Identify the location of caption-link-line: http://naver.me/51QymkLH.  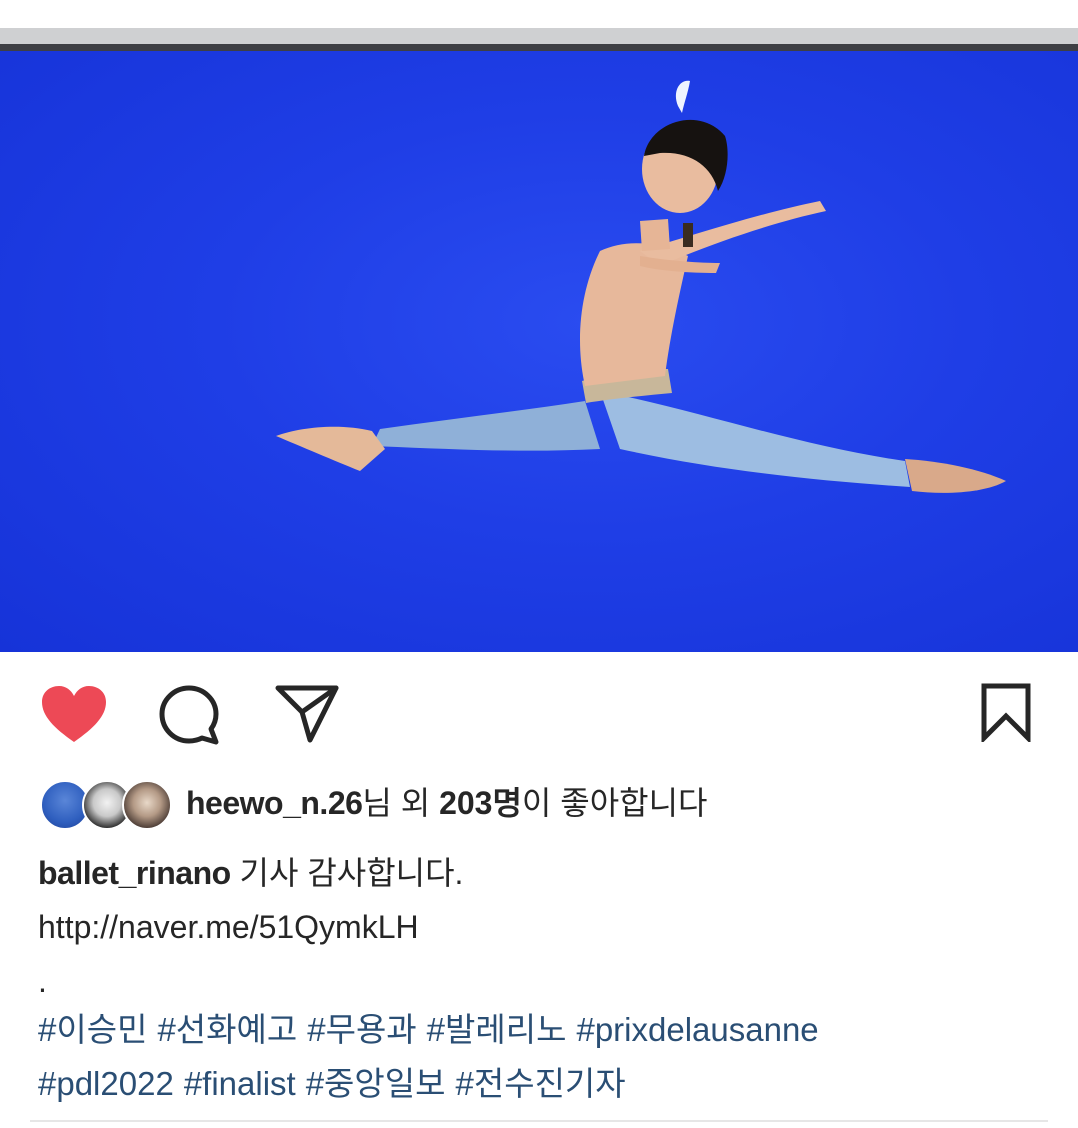
(538, 927).